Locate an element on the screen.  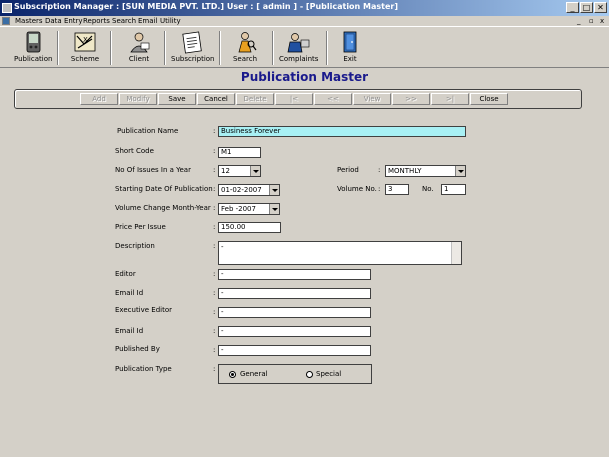
mdi-close-button: x is located at coordinates (602, 21).